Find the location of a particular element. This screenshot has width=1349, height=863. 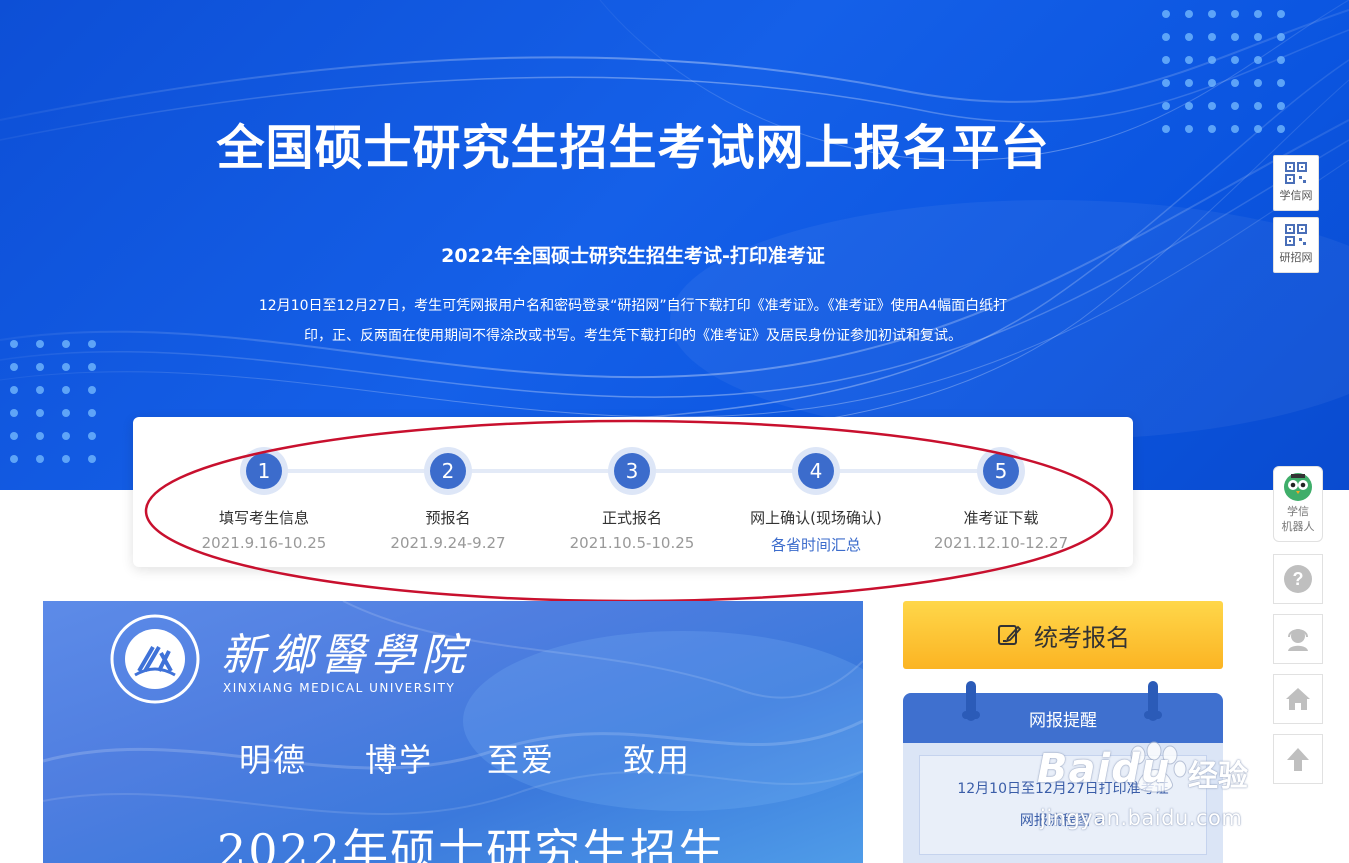

home-icon is located at coordinates (1298, 699).